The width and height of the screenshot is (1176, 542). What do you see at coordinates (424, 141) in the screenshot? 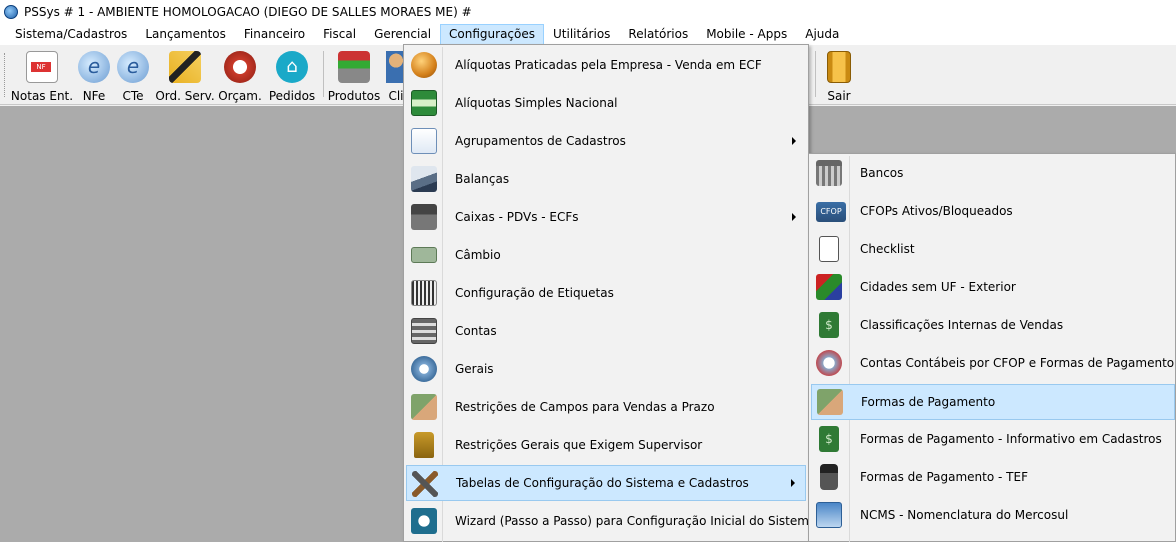
I see `grouping-icon` at bounding box center [424, 141].